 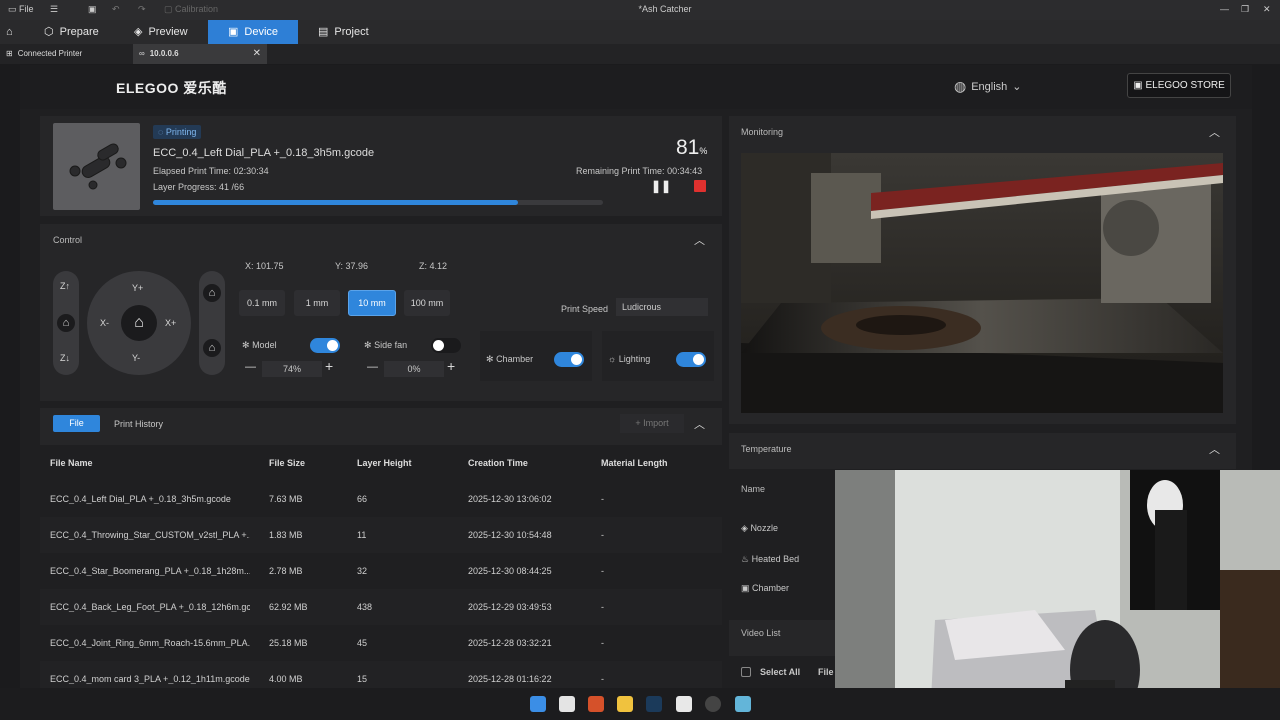 What do you see at coordinates (698, 359) in the screenshot?
I see `toggle-knob` at bounding box center [698, 359].